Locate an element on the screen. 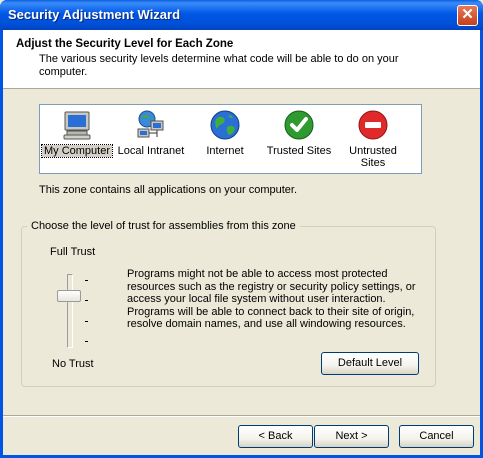 The width and height of the screenshot is (483, 458). no-trust-label: No Trust is located at coordinates (73, 364).